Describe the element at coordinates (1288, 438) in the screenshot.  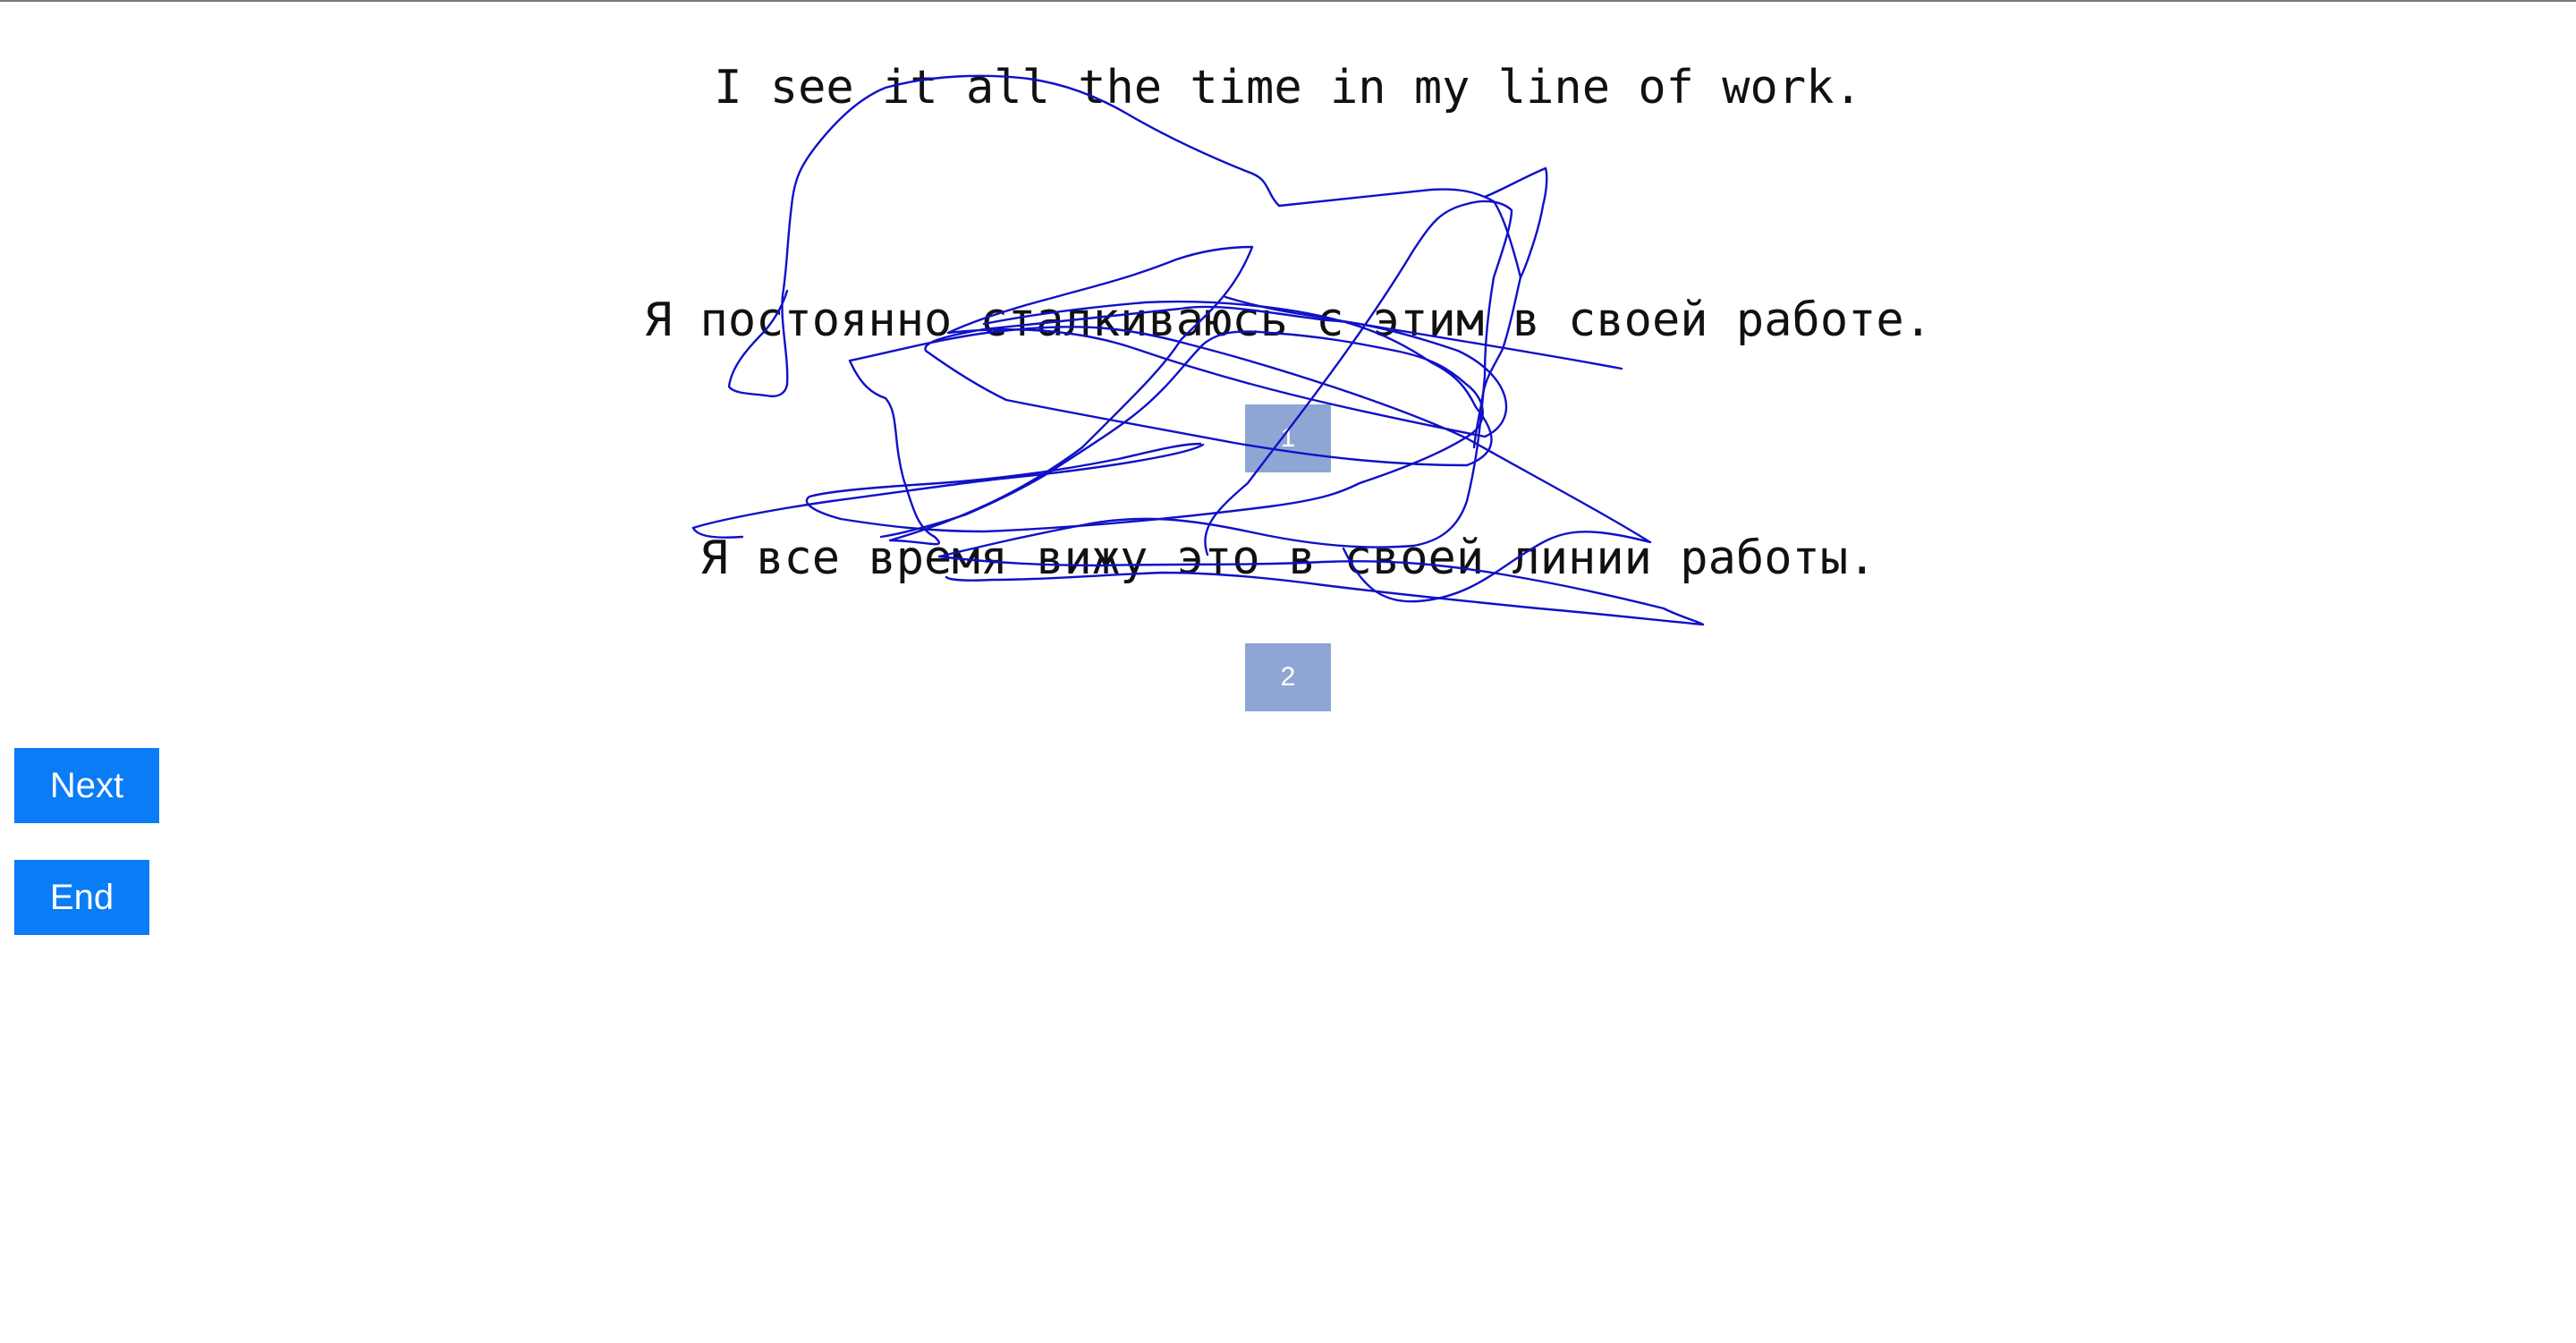
I see `choice-button-1: 1` at that location.